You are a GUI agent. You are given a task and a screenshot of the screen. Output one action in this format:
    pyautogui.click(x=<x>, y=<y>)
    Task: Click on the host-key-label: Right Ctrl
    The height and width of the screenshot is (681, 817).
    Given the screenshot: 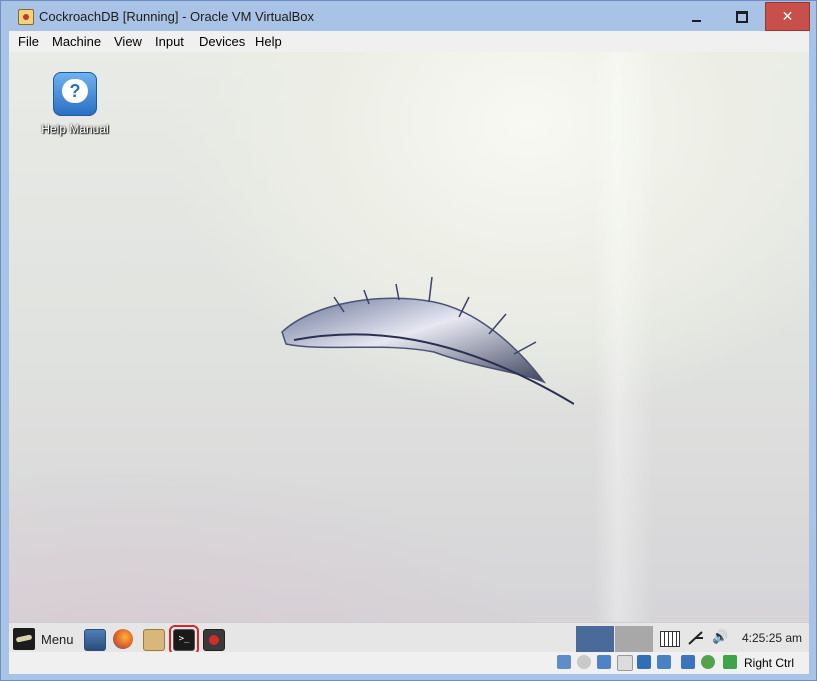 What is the action you would take?
    pyautogui.click(x=769, y=663)
    